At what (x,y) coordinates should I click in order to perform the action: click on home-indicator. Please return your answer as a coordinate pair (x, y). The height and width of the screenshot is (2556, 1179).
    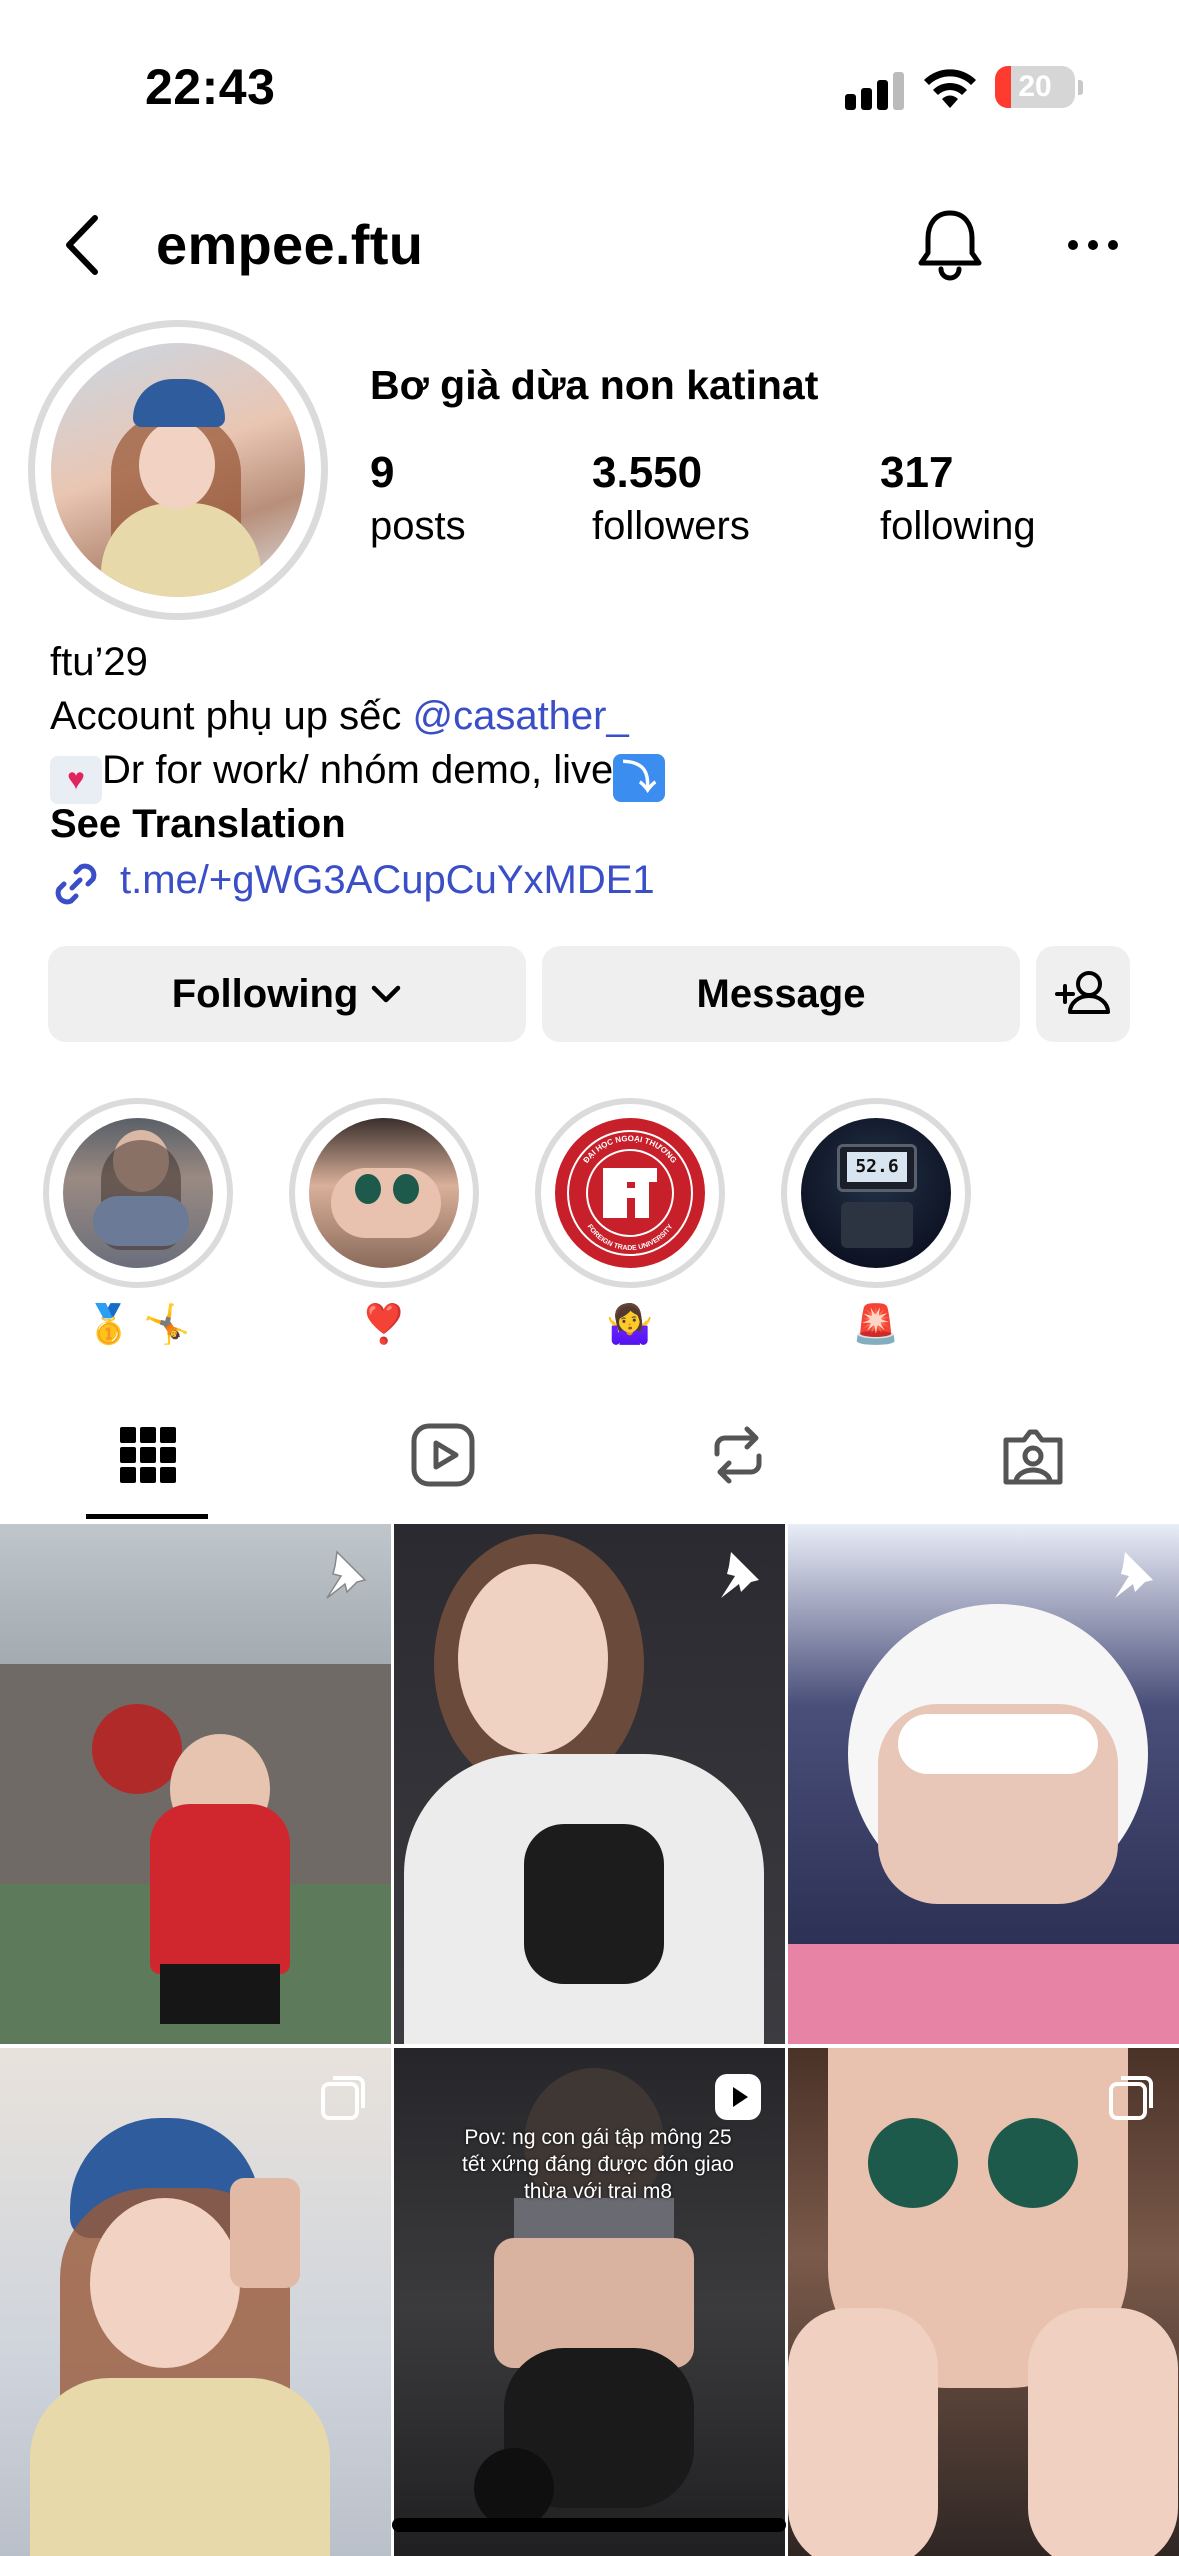
    Looking at the image, I should click on (589, 2525).